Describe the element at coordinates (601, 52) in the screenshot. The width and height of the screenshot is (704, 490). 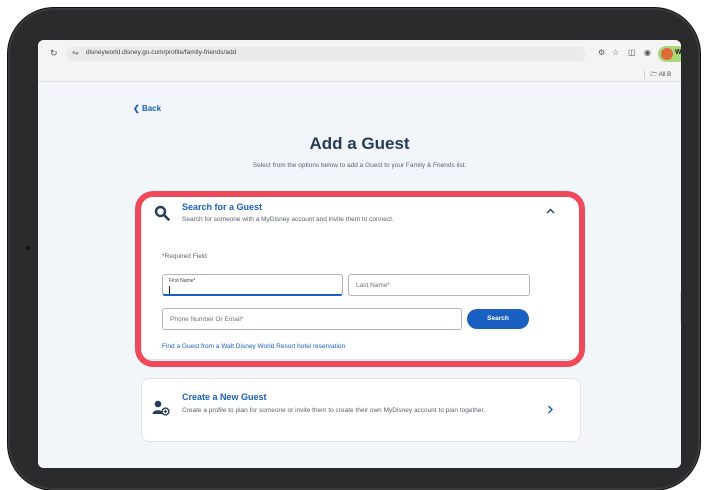
I see `translate-icon: ⚙` at that location.